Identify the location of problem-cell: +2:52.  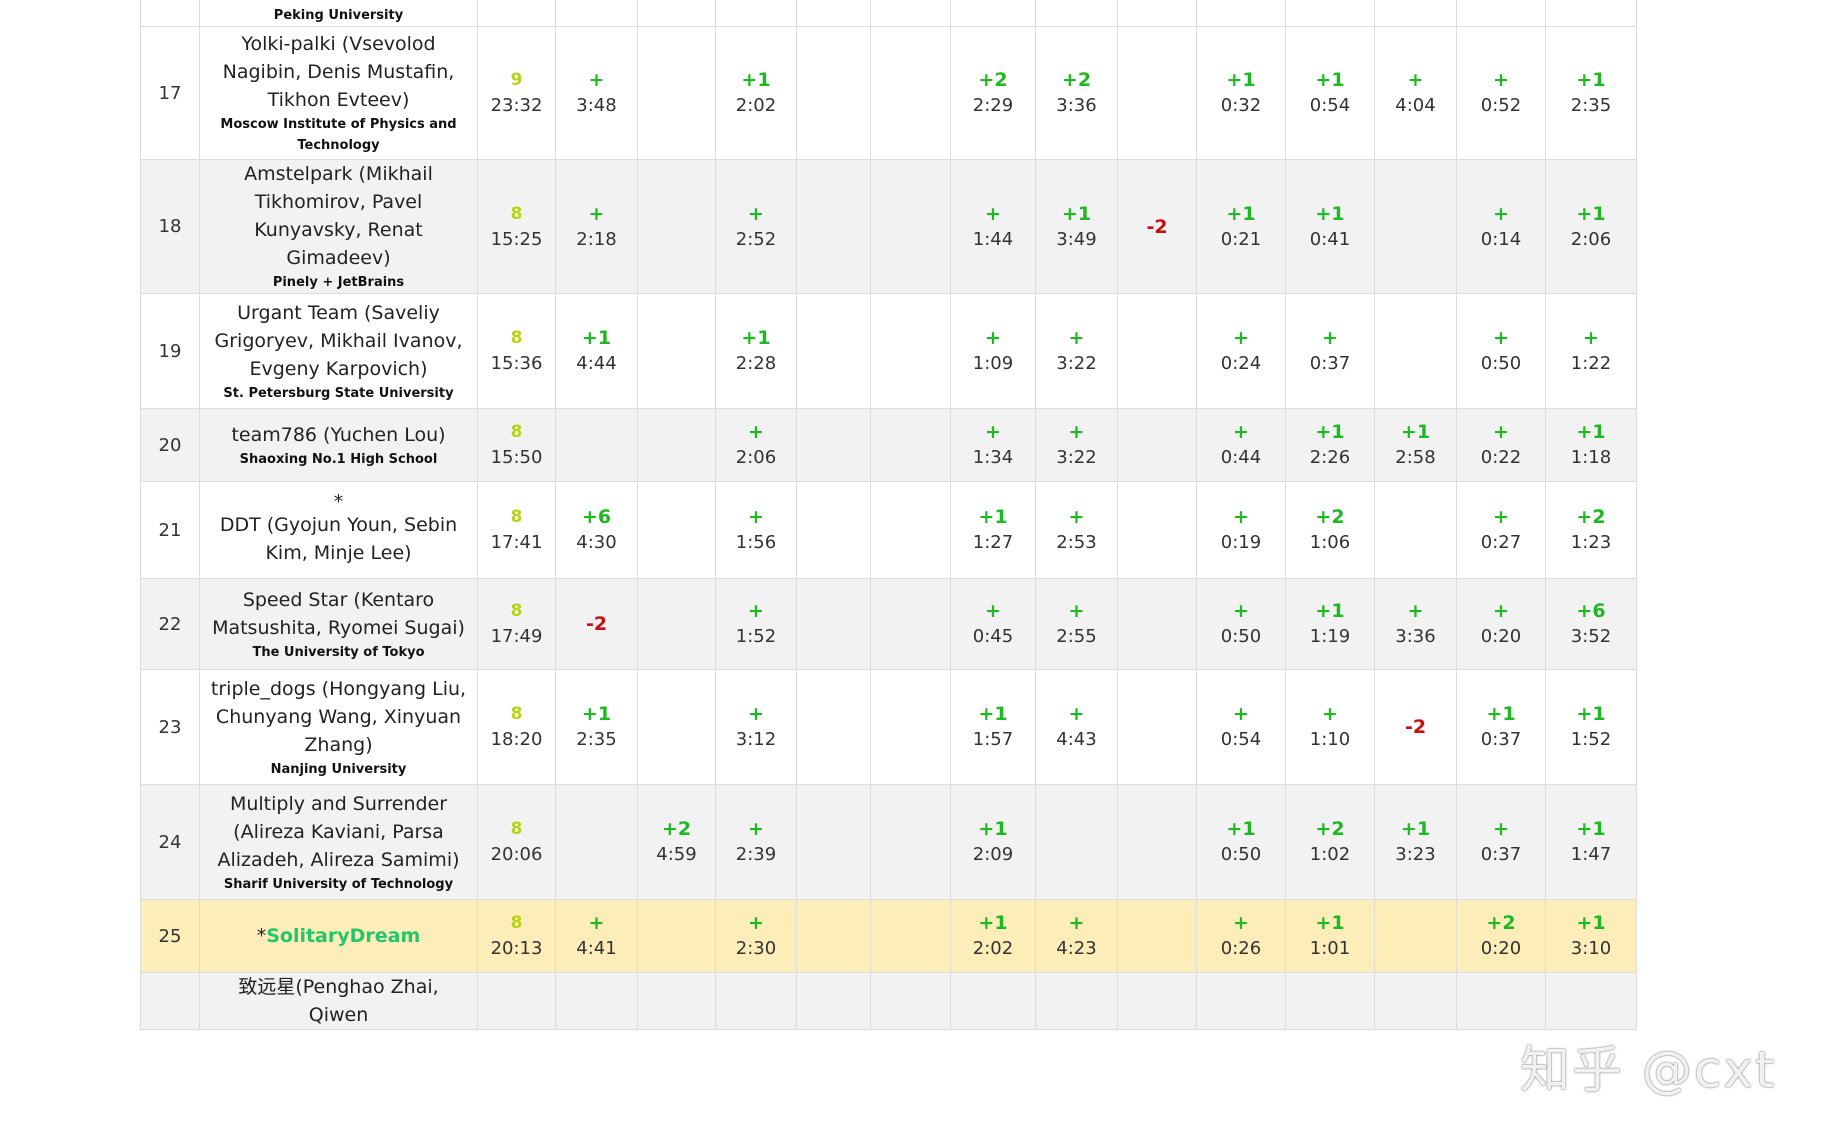
(756, 226).